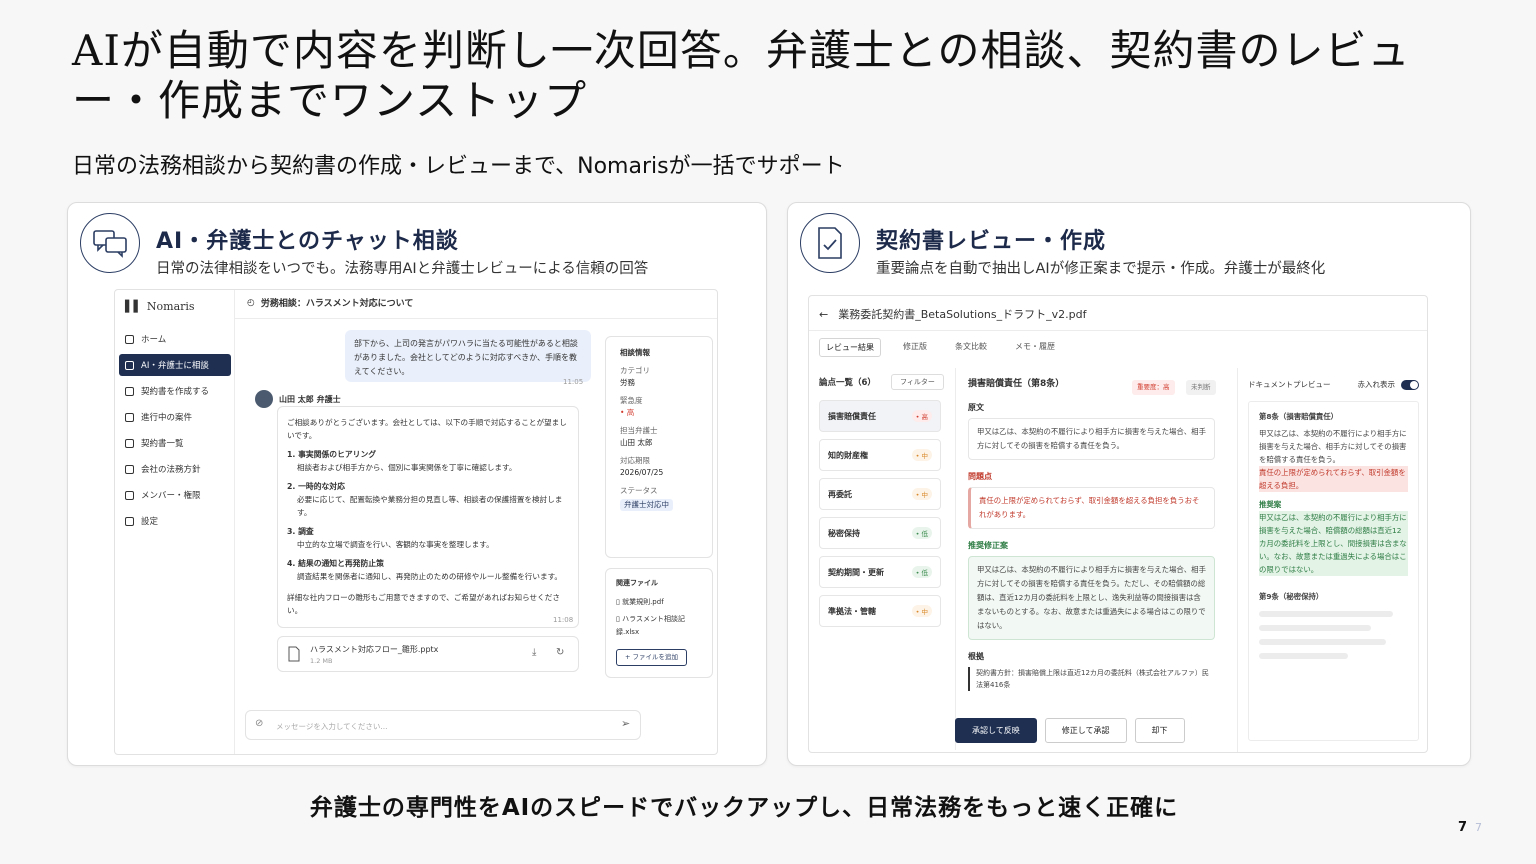  I want to click on document-icon, so click(129, 391).